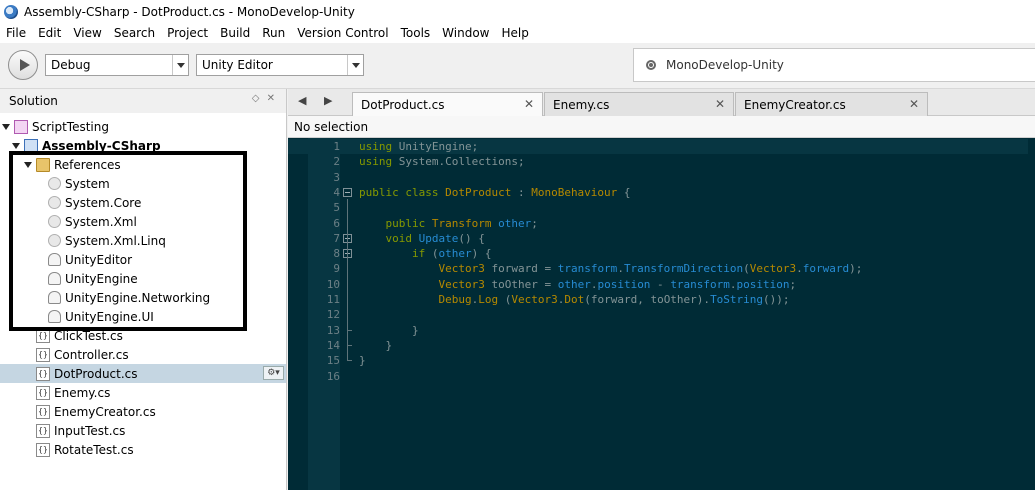 The width and height of the screenshot is (1035, 490). What do you see at coordinates (73, 392) in the screenshot?
I see `file-item: {} Enemy.cs` at bounding box center [73, 392].